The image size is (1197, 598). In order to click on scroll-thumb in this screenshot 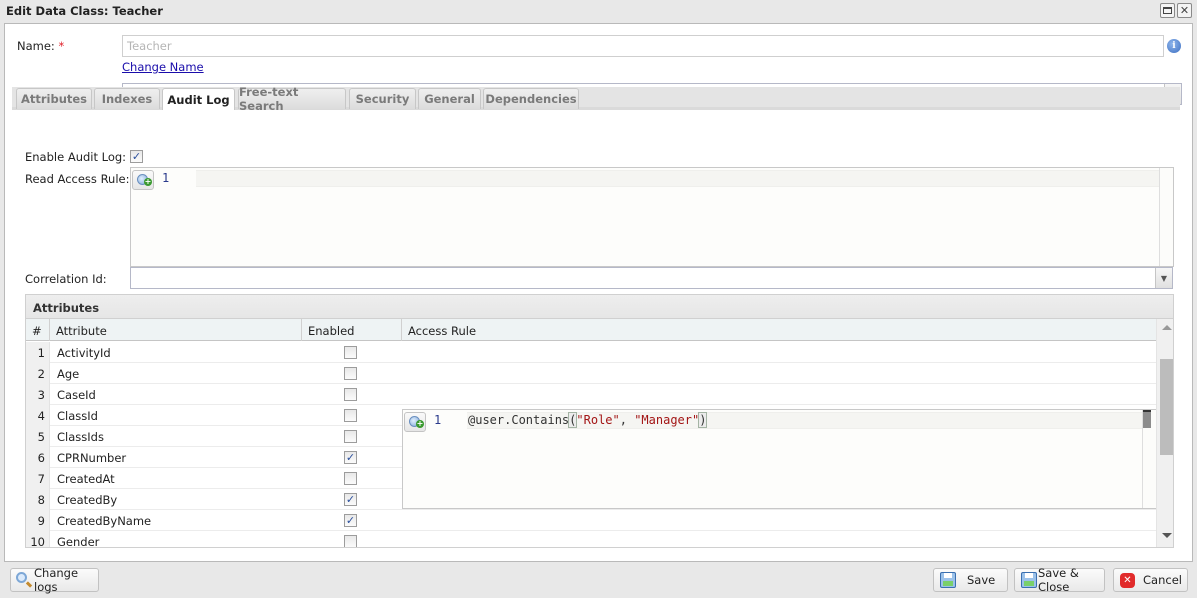, I will do `click(1166, 407)`.